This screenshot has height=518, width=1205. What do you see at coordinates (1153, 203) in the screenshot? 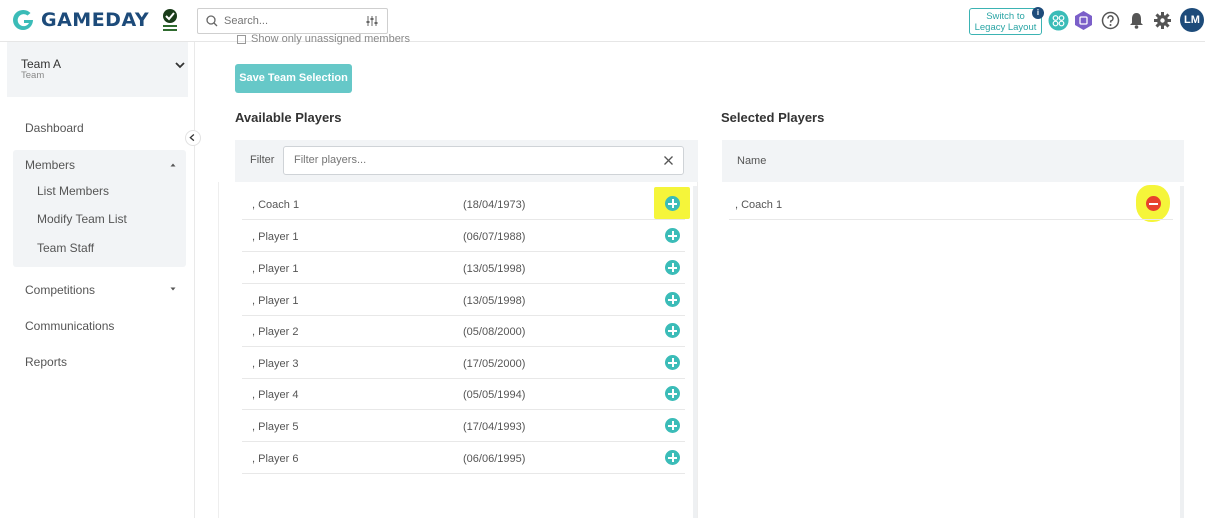
I see `remove-player-button` at bounding box center [1153, 203].